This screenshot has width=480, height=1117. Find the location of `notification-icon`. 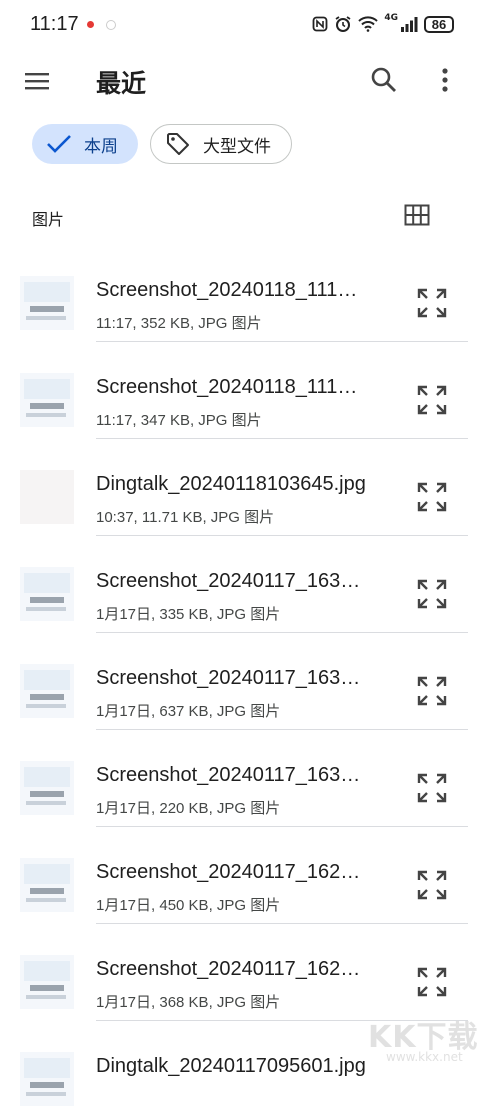

notification-icon is located at coordinates (90, 24).